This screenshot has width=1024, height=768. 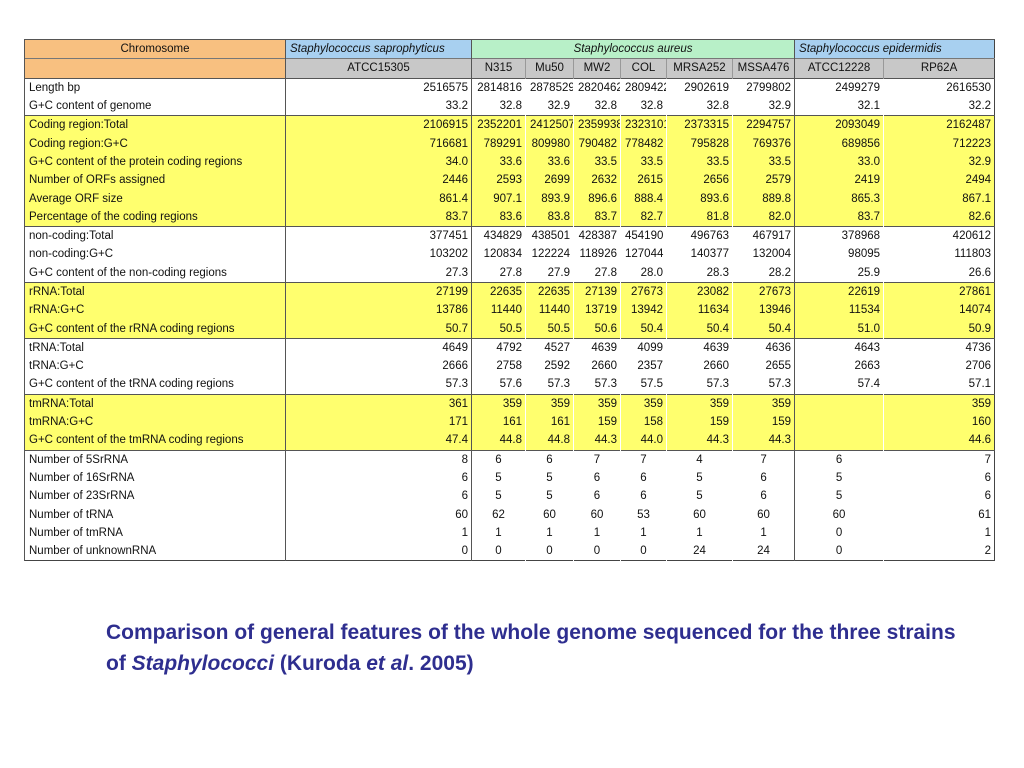 I want to click on table-cell: 2655, so click(x=763, y=366).